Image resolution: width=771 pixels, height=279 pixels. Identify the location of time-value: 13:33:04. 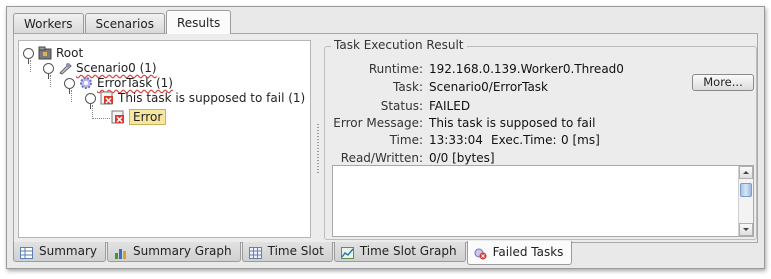
(456, 140).